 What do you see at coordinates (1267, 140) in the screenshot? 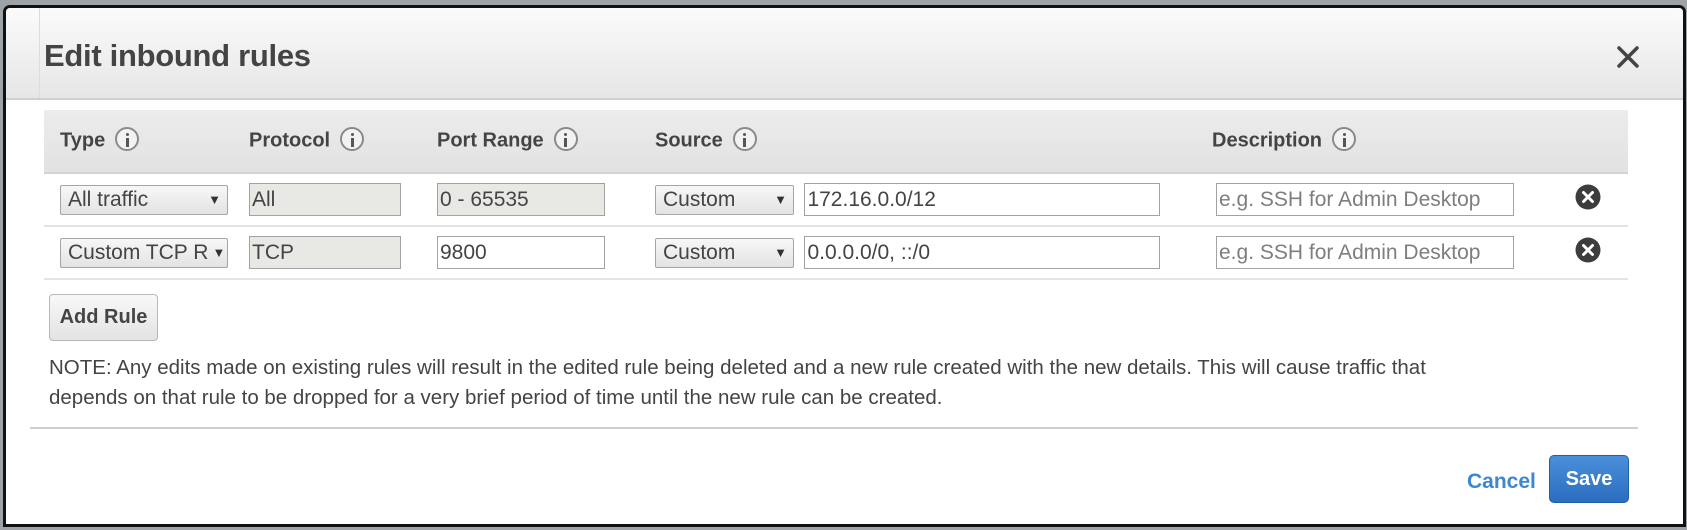
I see `column-header-label: Description` at bounding box center [1267, 140].